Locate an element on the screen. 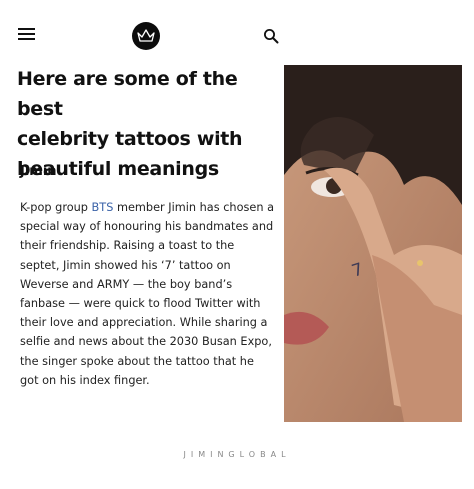 The width and height of the screenshot is (474, 489). body-text-start: K-pop group is located at coordinates (56, 207).